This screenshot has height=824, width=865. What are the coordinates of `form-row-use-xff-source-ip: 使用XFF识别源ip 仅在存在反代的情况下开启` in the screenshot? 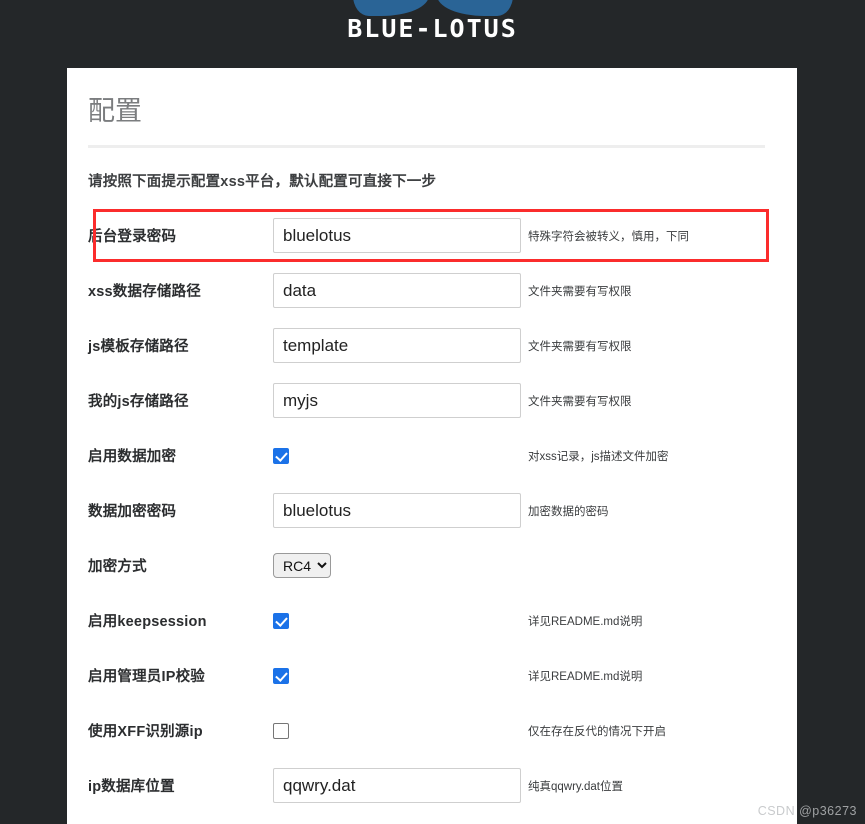 It's located at (426, 730).